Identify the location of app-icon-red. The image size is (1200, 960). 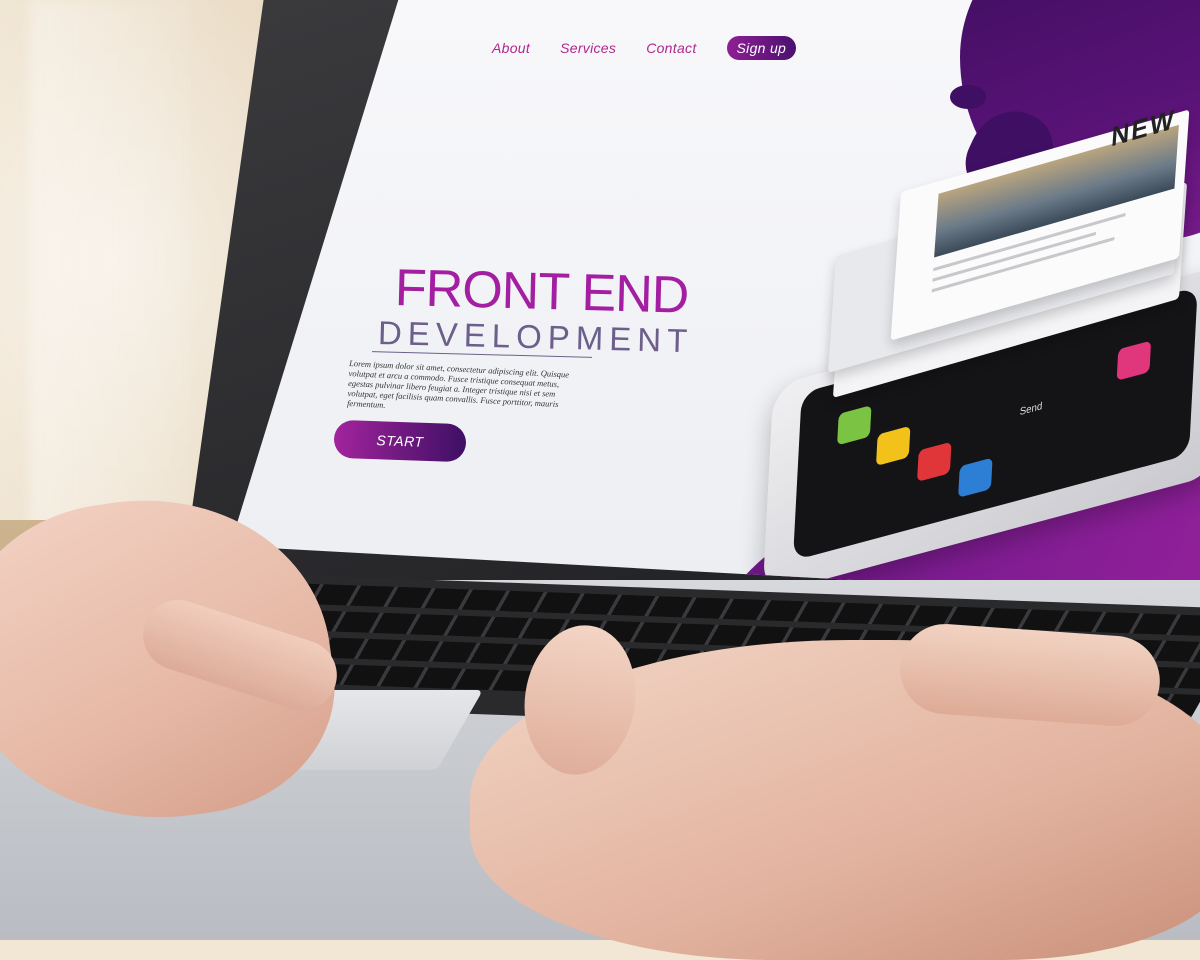
(934, 461).